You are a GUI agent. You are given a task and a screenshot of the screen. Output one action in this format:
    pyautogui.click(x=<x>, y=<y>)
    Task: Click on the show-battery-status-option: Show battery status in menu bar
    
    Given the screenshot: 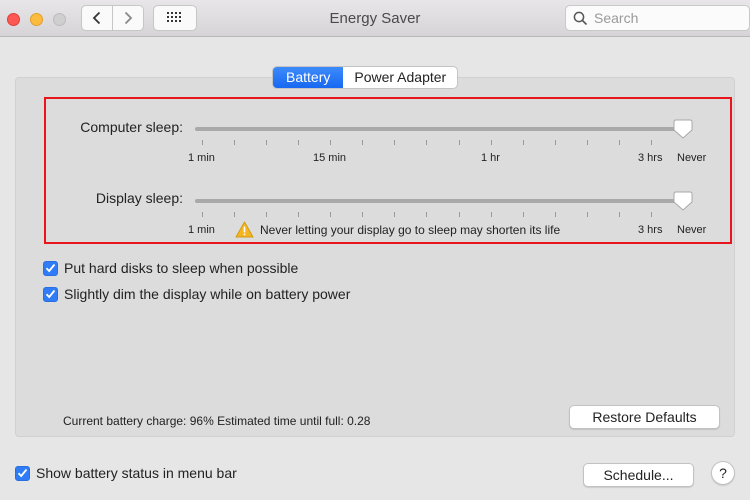 What is the action you would take?
    pyautogui.click(x=126, y=473)
    